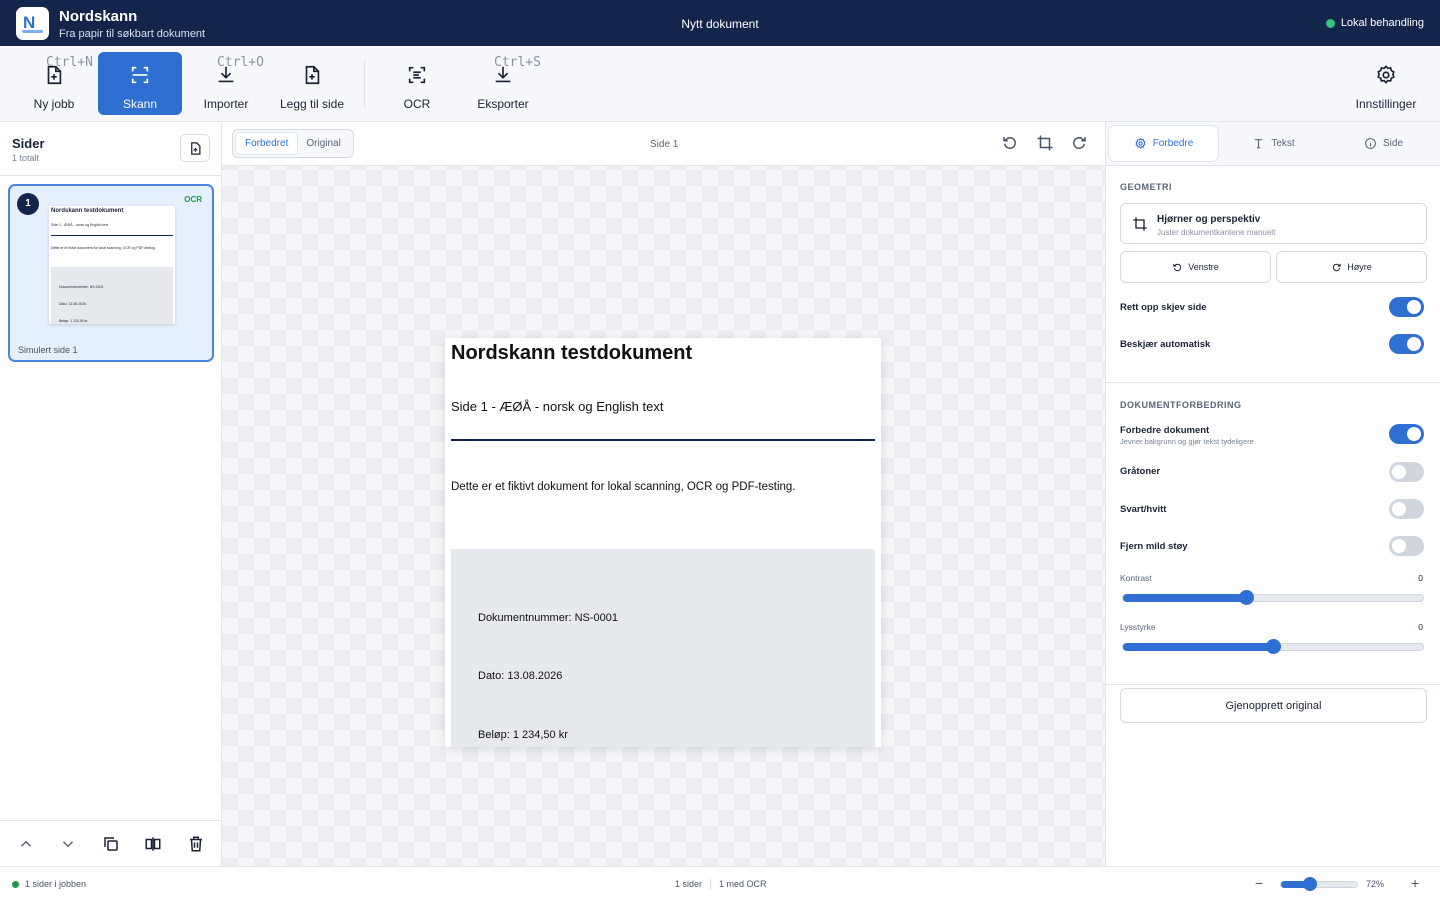  I want to click on black-white-label: Svart/hvitt, so click(1143, 509).